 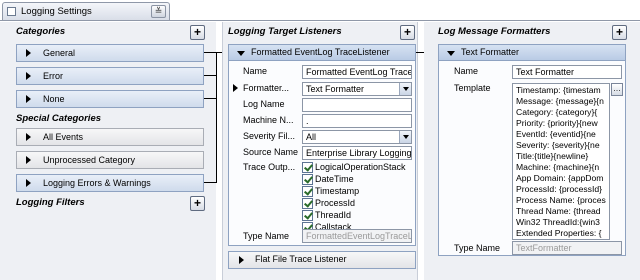 What do you see at coordinates (337, 191) in the screenshot?
I see `trace-option-label: Timestamp` at bounding box center [337, 191].